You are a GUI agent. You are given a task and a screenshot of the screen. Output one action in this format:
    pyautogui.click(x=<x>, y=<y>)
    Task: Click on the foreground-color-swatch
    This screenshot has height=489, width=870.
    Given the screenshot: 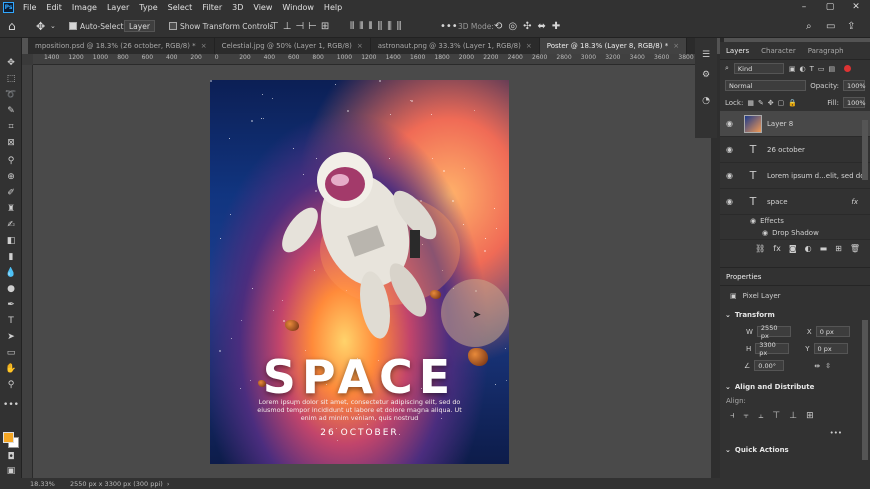 What is the action you would take?
    pyautogui.click(x=8, y=437)
    